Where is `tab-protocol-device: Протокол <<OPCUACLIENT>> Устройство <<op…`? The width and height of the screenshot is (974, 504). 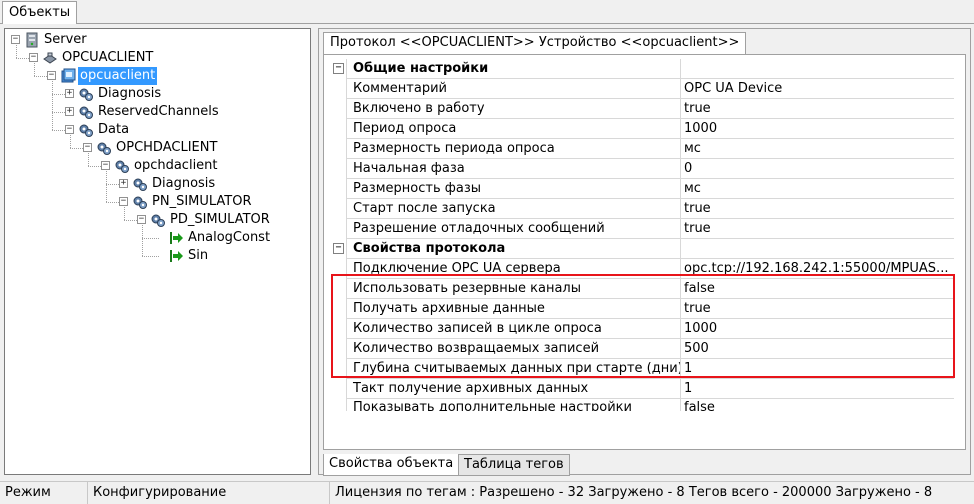
tab-protocol-device: Протокол <<OPCUACLIENT>> Устройство <<op… is located at coordinates (535, 43).